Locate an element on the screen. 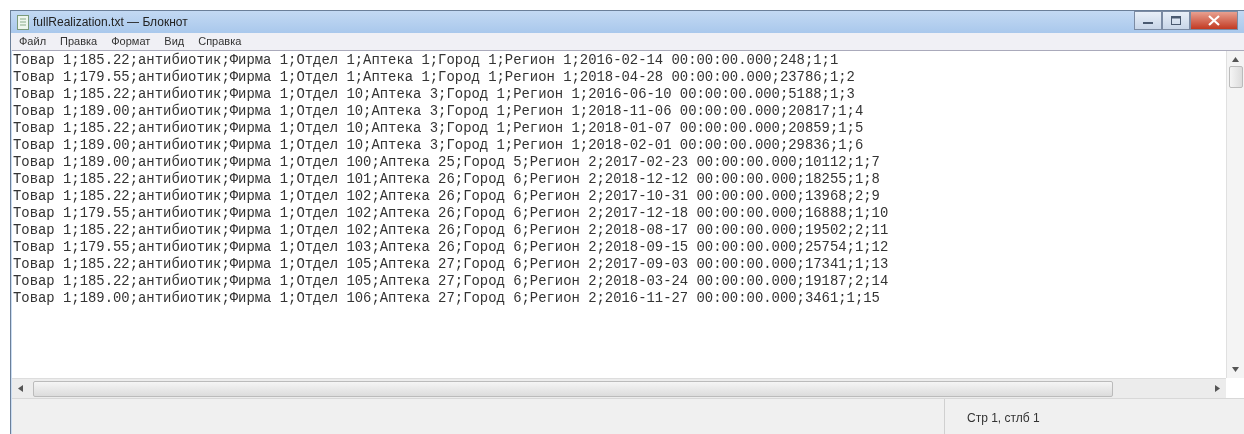 This screenshot has height=434, width=1244. scroll-right-icon is located at coordinates (1217, 388).